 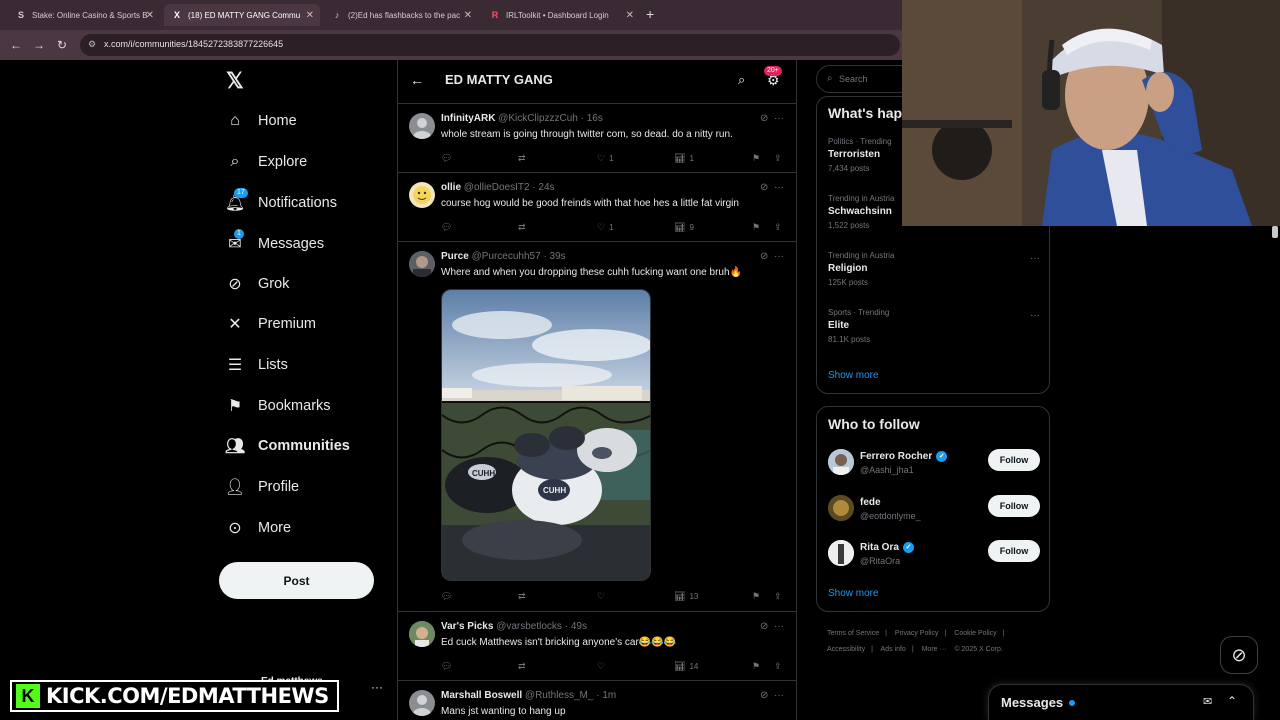 I want to click on sidebar-item-profile: 👤︎ Profile, so click(x=262, y=487).